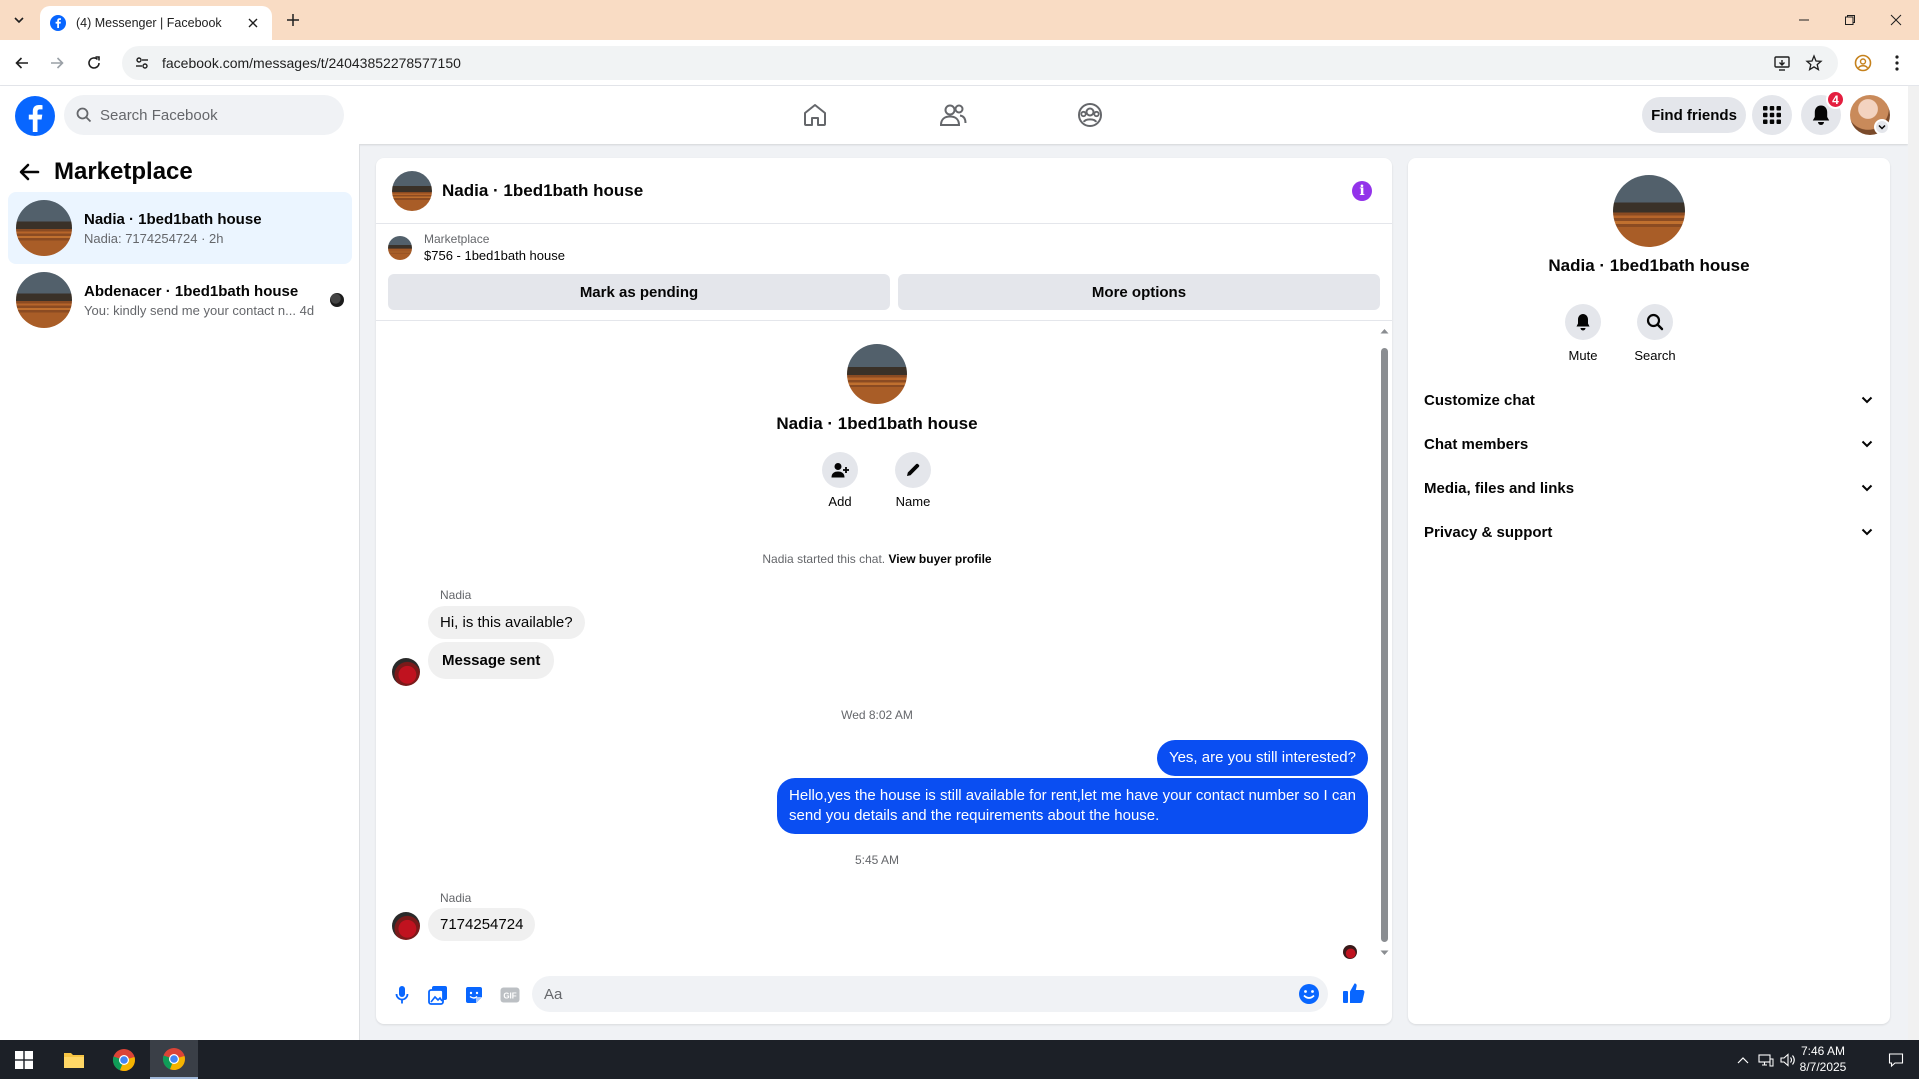 The height and width of the screenshot is (1079, 1919). I want to click on action-center-icon, so click(1896, 1059).